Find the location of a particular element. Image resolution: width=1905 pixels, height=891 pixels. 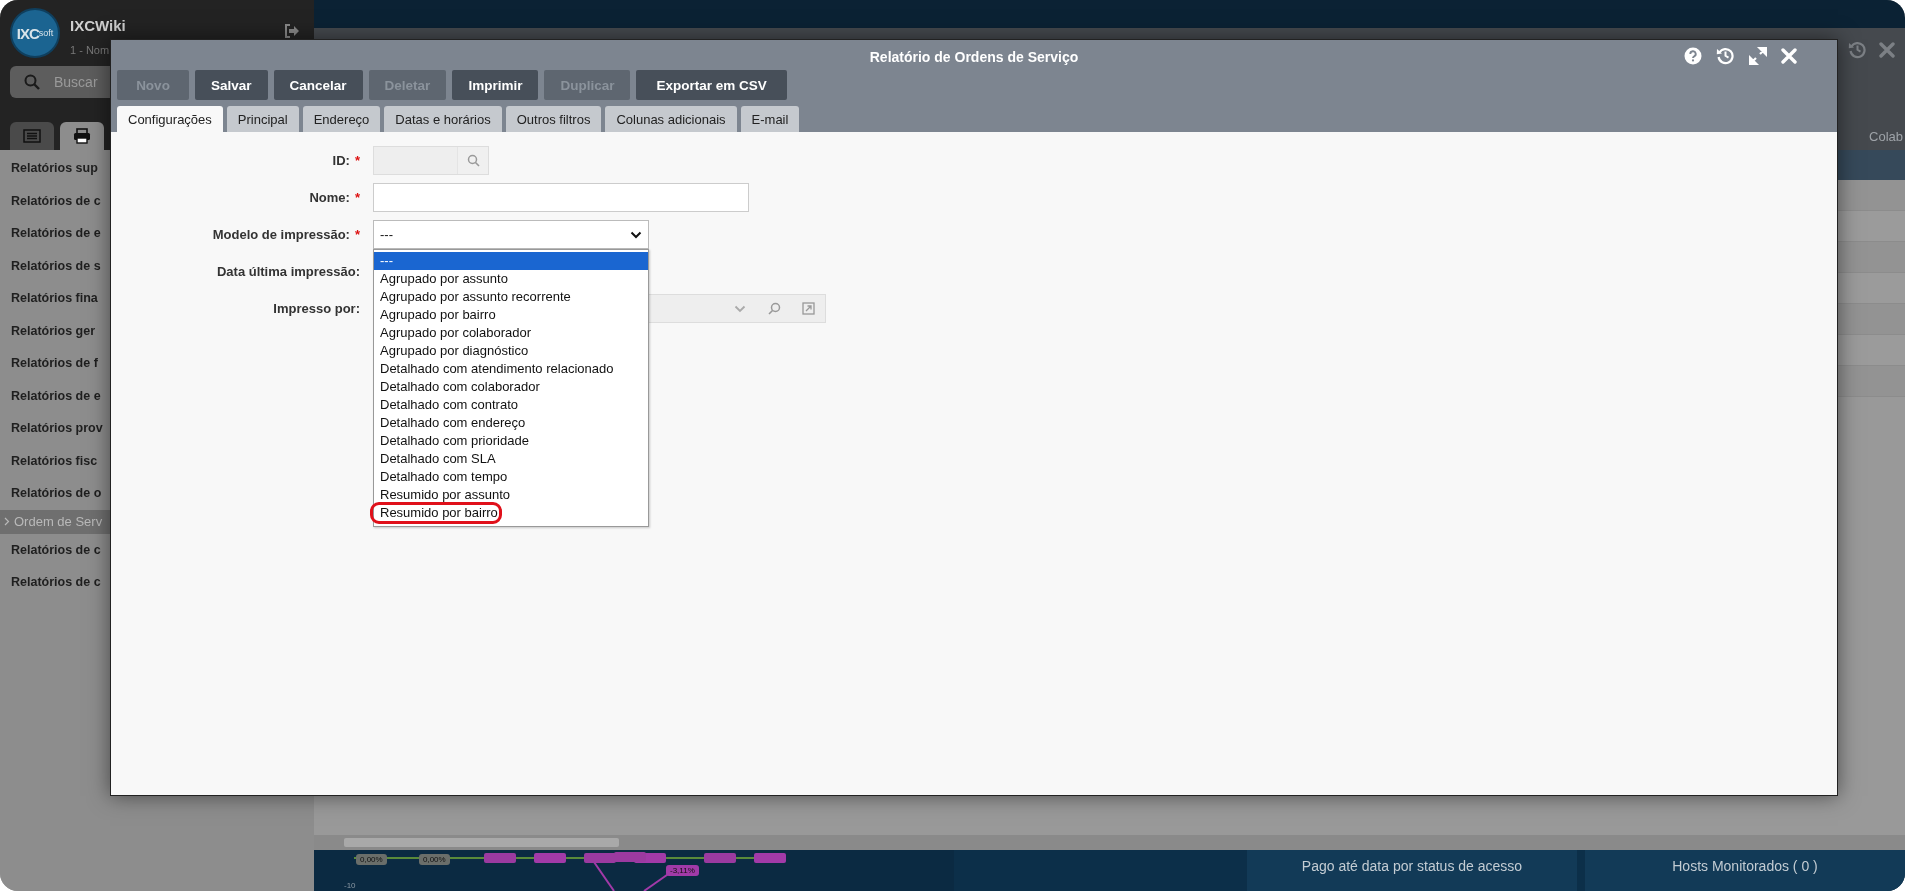

axis-label: -10 is located at coordinates (350, 885).